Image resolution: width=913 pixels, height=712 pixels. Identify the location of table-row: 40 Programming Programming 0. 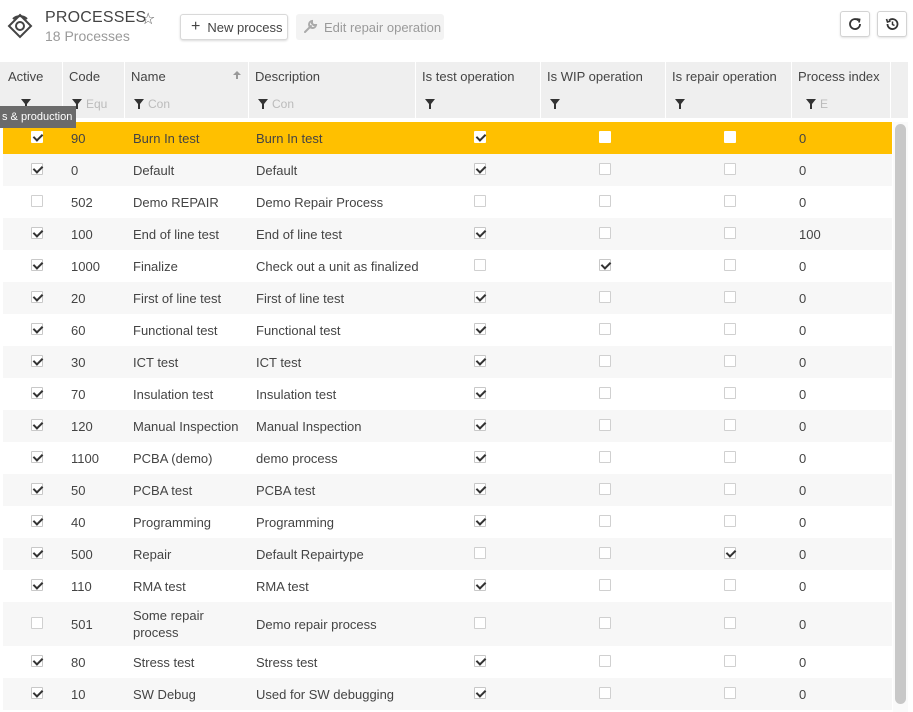
(447, 522).